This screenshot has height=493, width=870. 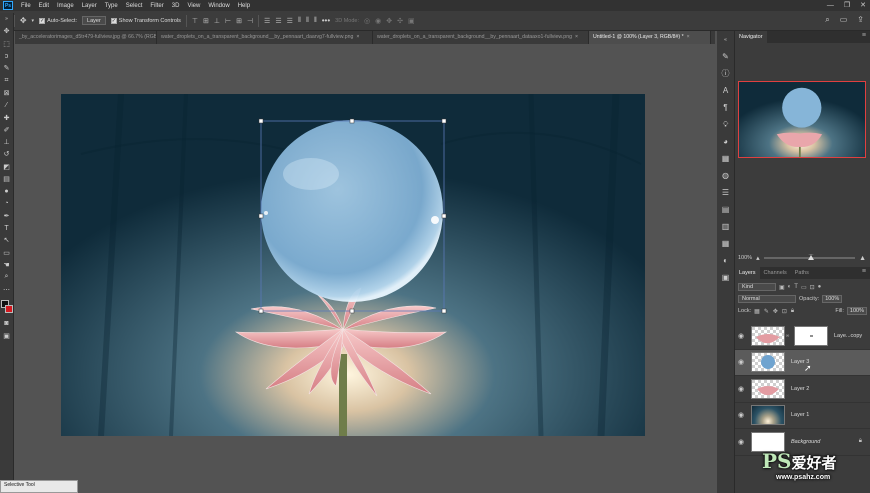 What do you see at coordinates (811, 335) in the screenshot?
I see `layer-mask-thumbnail` at bounding box center [811, 335].